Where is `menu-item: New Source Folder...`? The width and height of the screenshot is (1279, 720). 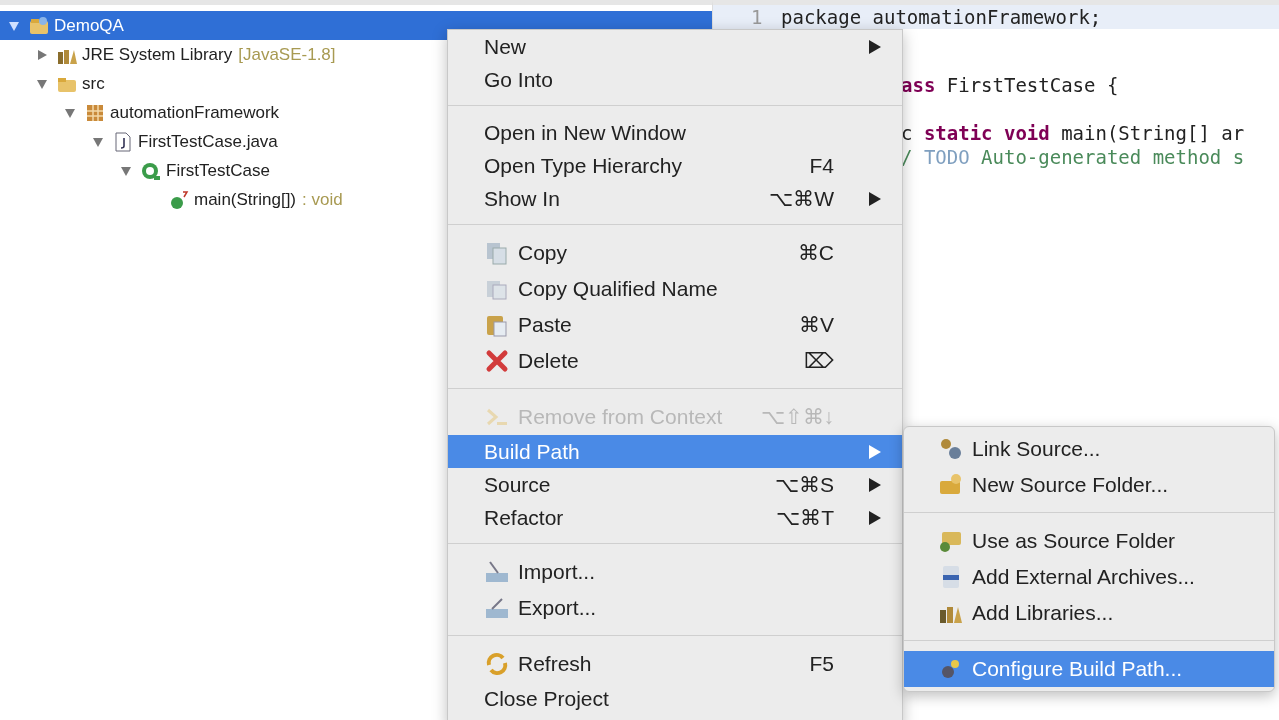
menu-item: New Source Folder... is located at coordinates (1089, 485).